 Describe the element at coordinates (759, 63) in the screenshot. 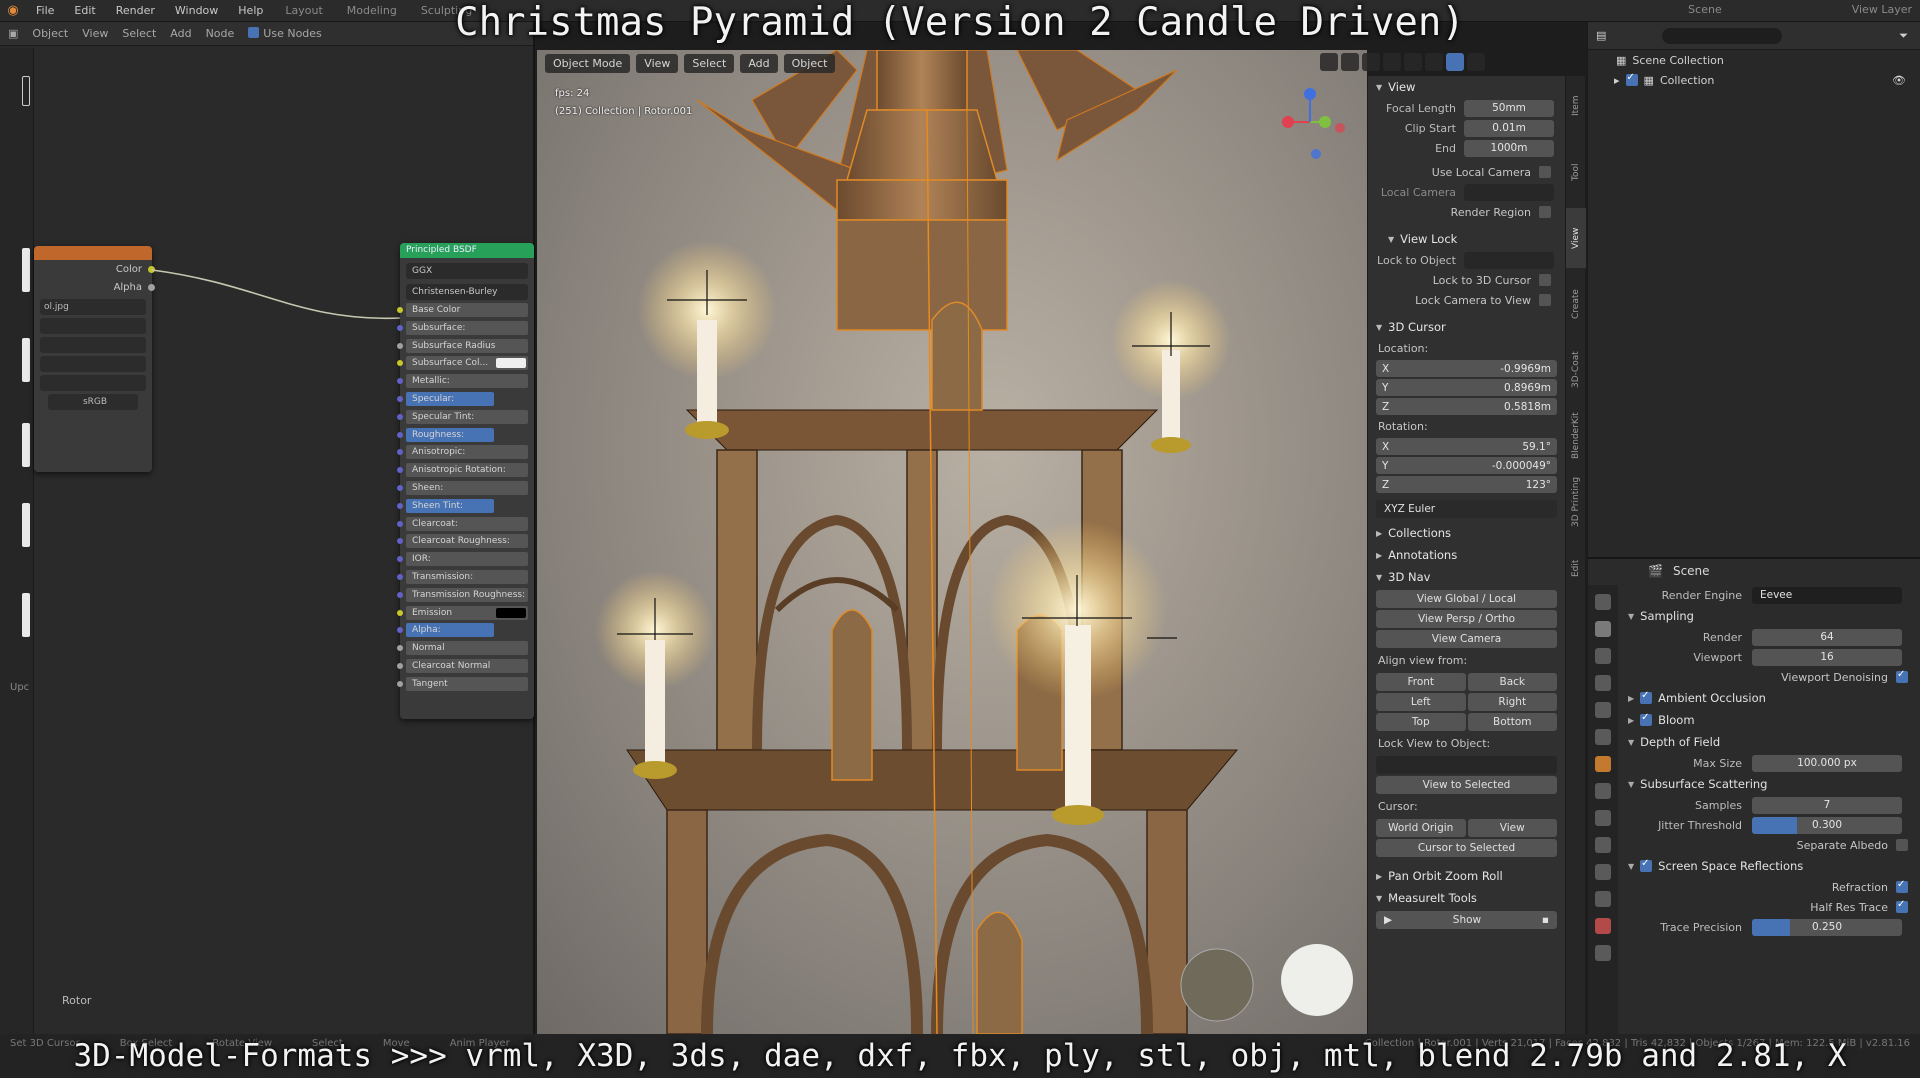

I see `vp-add-menu: Add` at that location.